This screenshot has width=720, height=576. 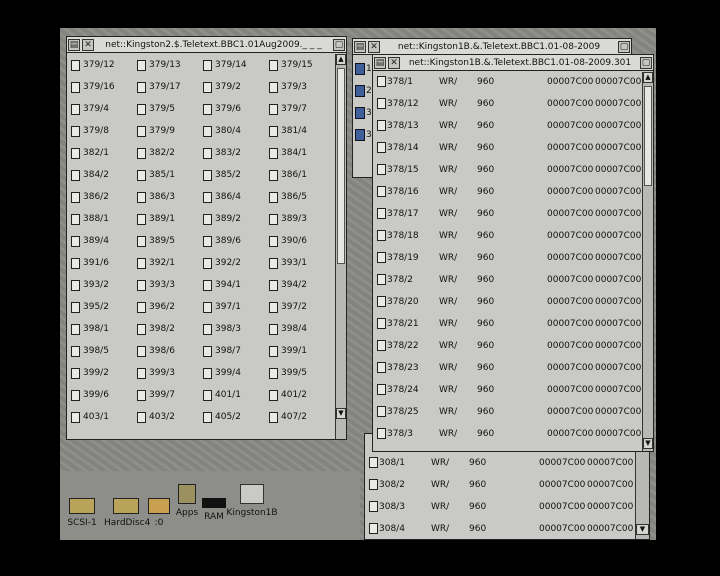 I want to click on file-item: 394/1, so click(x=222, y=285).